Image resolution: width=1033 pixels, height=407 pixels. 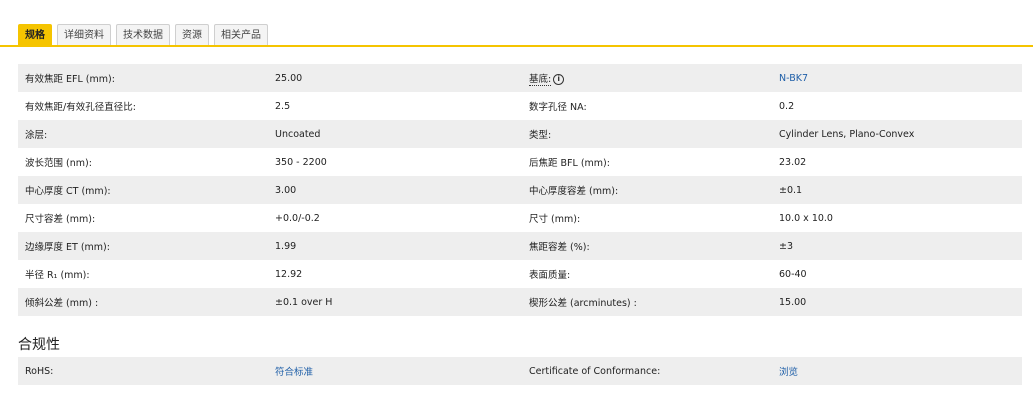 I want to click on table-row: 有效焦距/有效孔径直径比: 2.5 数字孔径 NA: 0.2, so click(x=520, y=106).